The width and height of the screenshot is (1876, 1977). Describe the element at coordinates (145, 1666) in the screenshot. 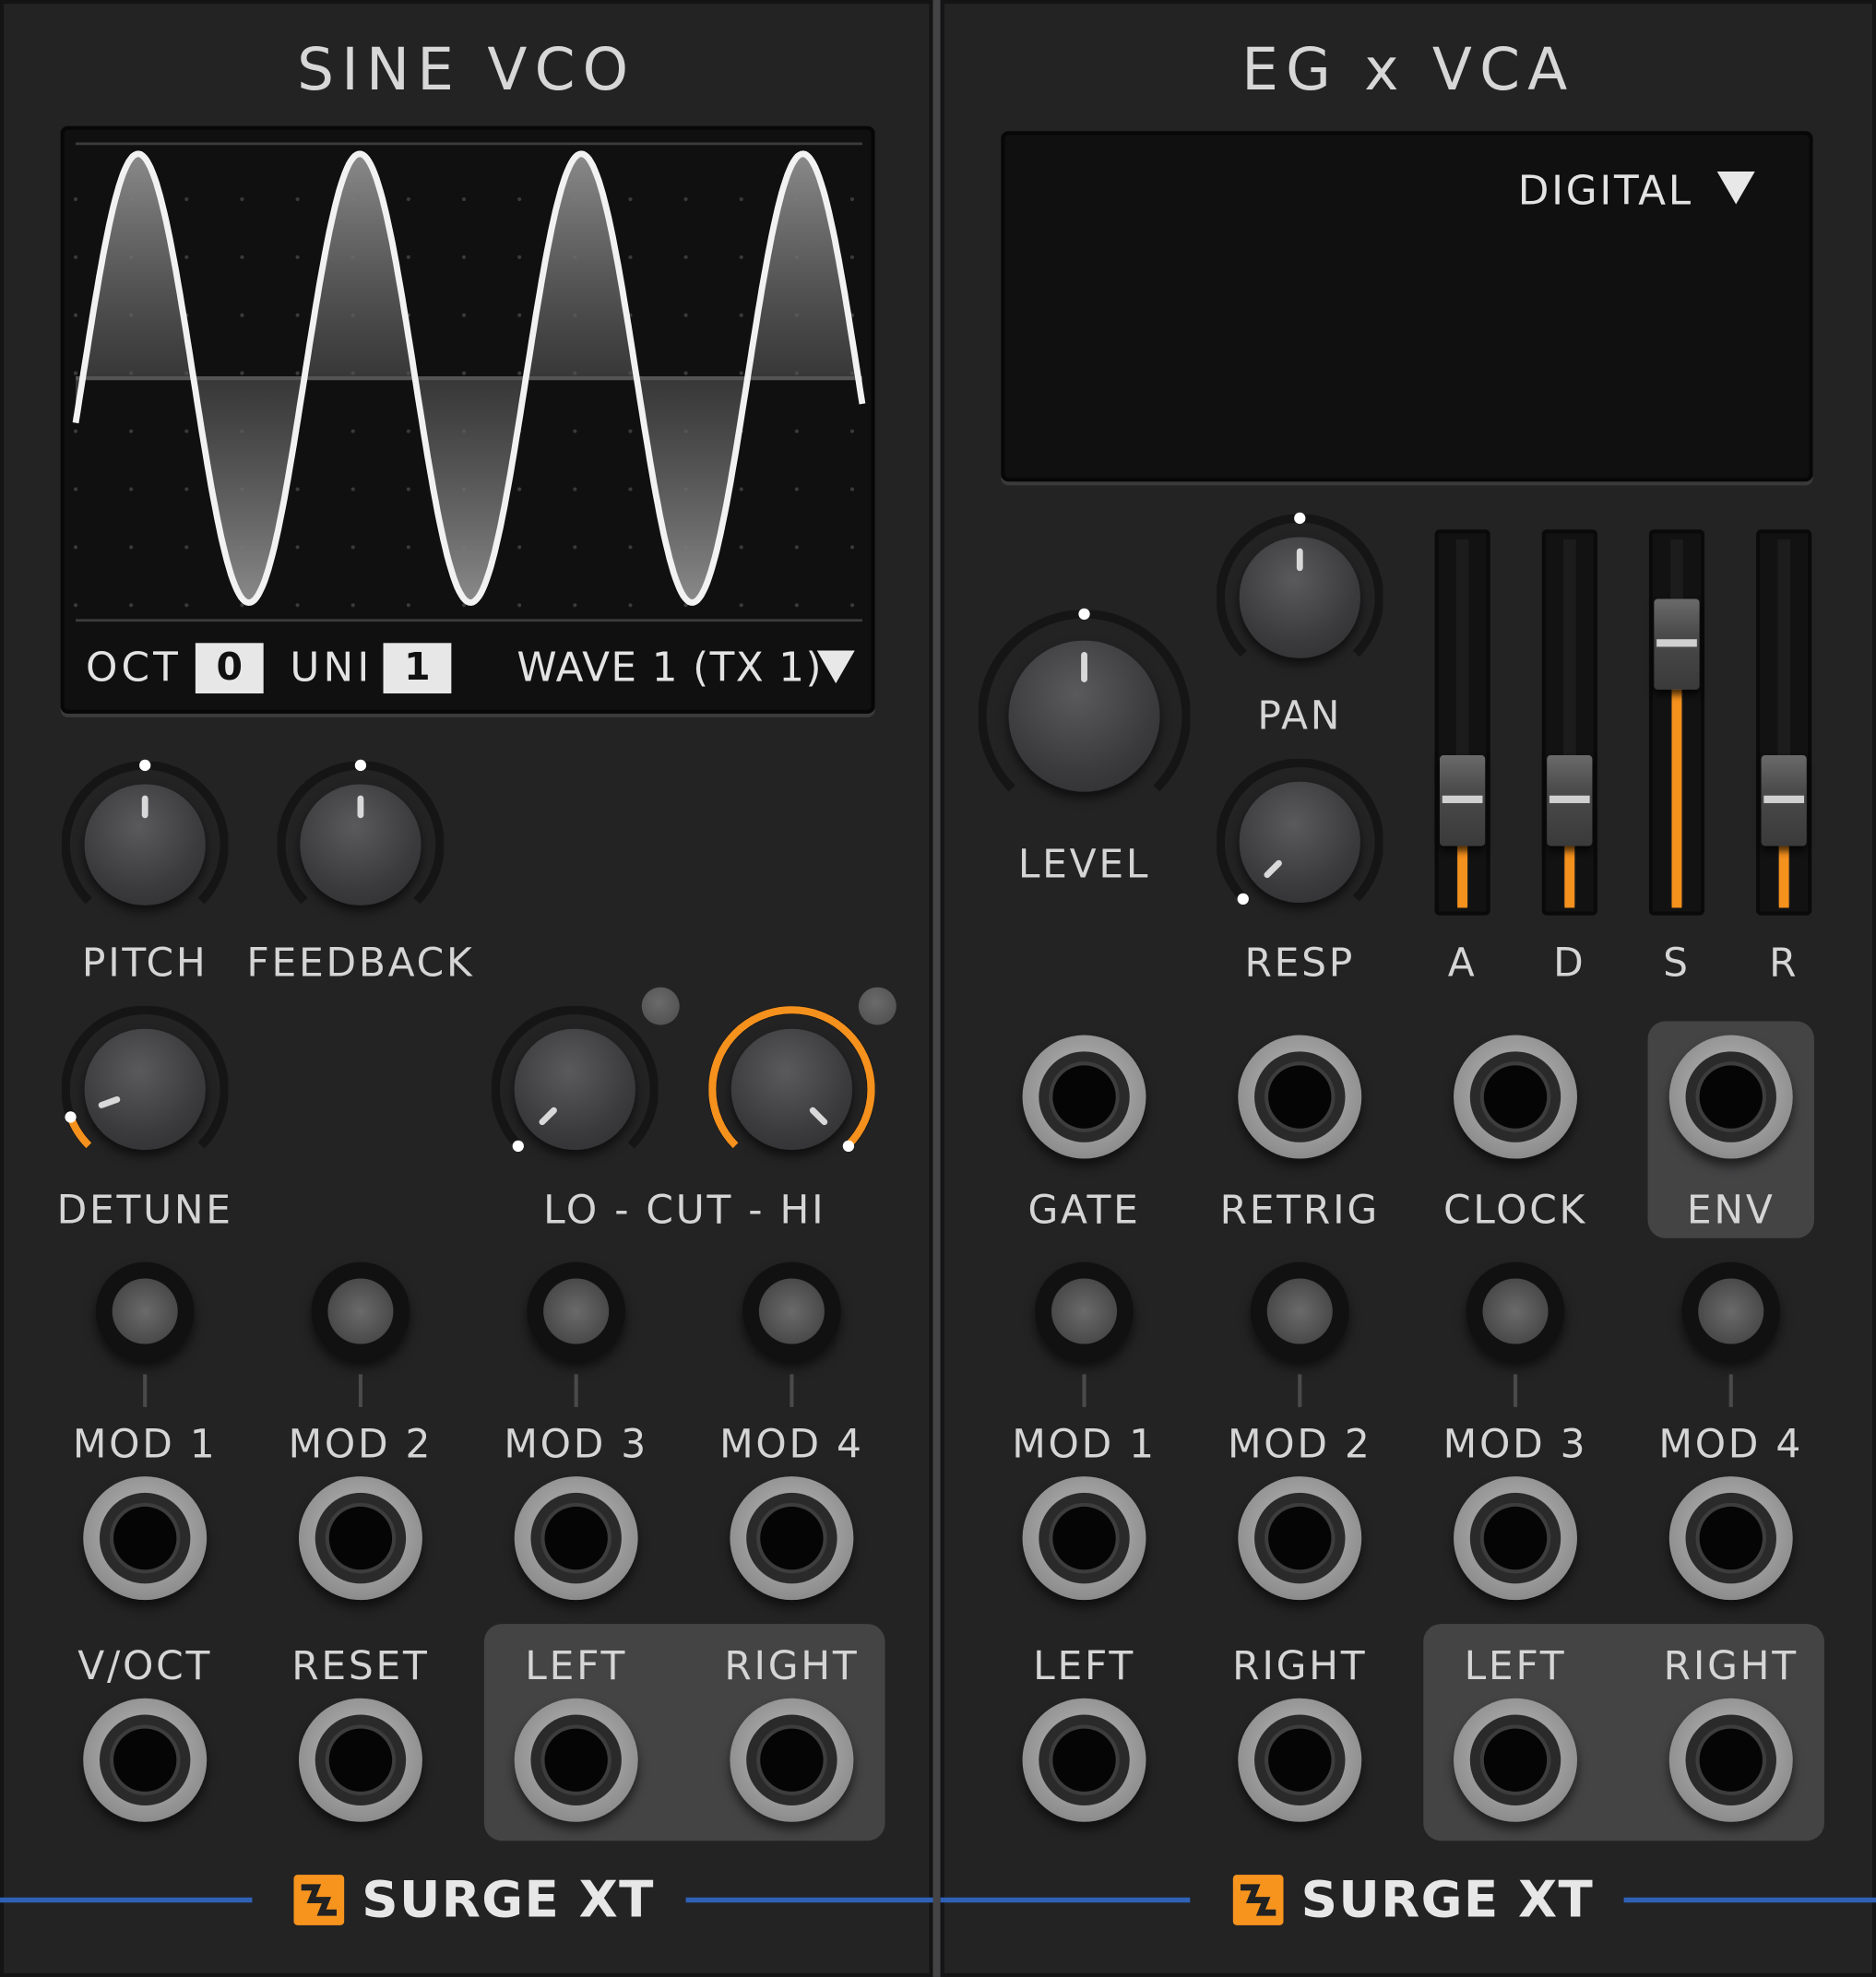

I see `voct-label: V/OCT` at that location.